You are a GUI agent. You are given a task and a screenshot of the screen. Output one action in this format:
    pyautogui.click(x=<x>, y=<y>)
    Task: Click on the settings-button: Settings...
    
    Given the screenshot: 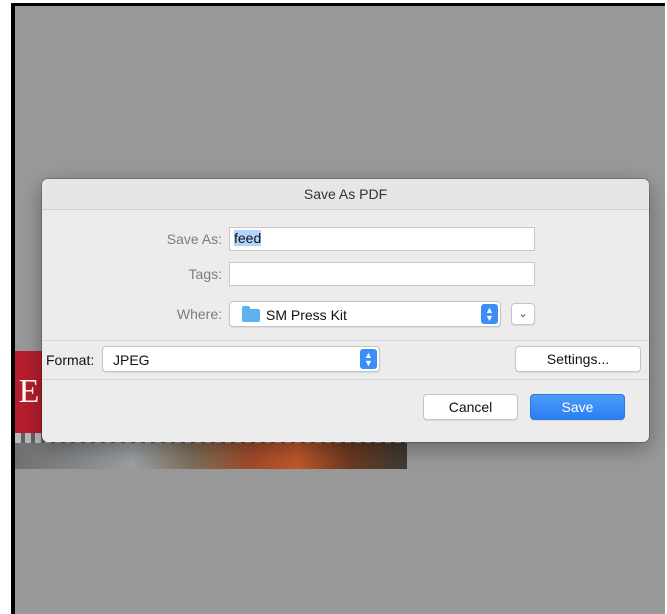 What is the action you would take?
    pyautogui.click(x=578, y=359)
    